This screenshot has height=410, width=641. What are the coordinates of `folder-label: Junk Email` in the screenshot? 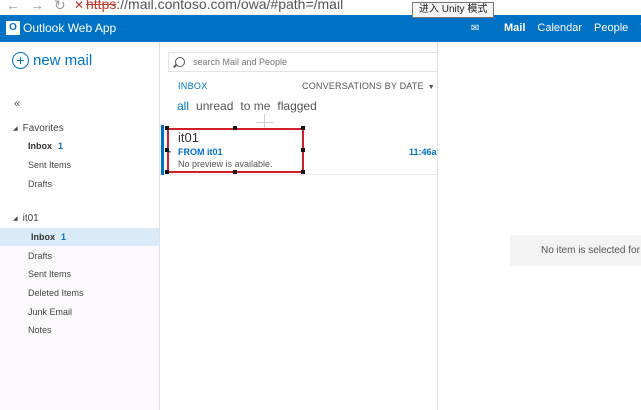 It's located at (50, 312).